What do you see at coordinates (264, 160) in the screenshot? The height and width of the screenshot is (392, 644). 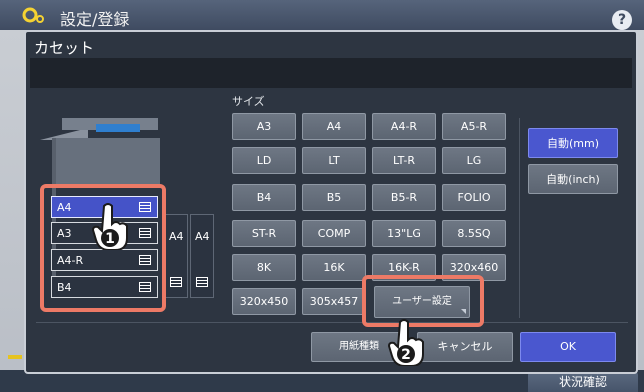 I see `size-ld-button: LD` at bounding box center [264, 160].